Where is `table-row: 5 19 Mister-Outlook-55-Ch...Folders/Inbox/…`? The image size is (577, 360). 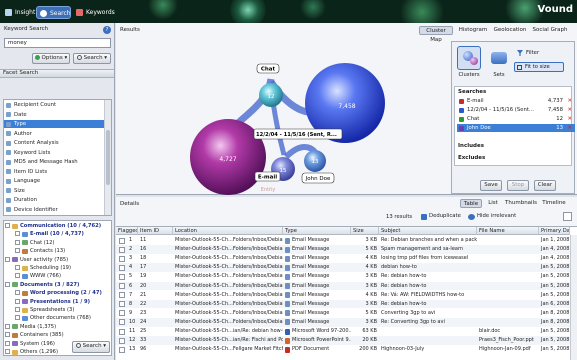
table-row: 5 19 Mister-Outlook-55-Ch...Folders/Inbox/… is located at coordinates (343, 276).